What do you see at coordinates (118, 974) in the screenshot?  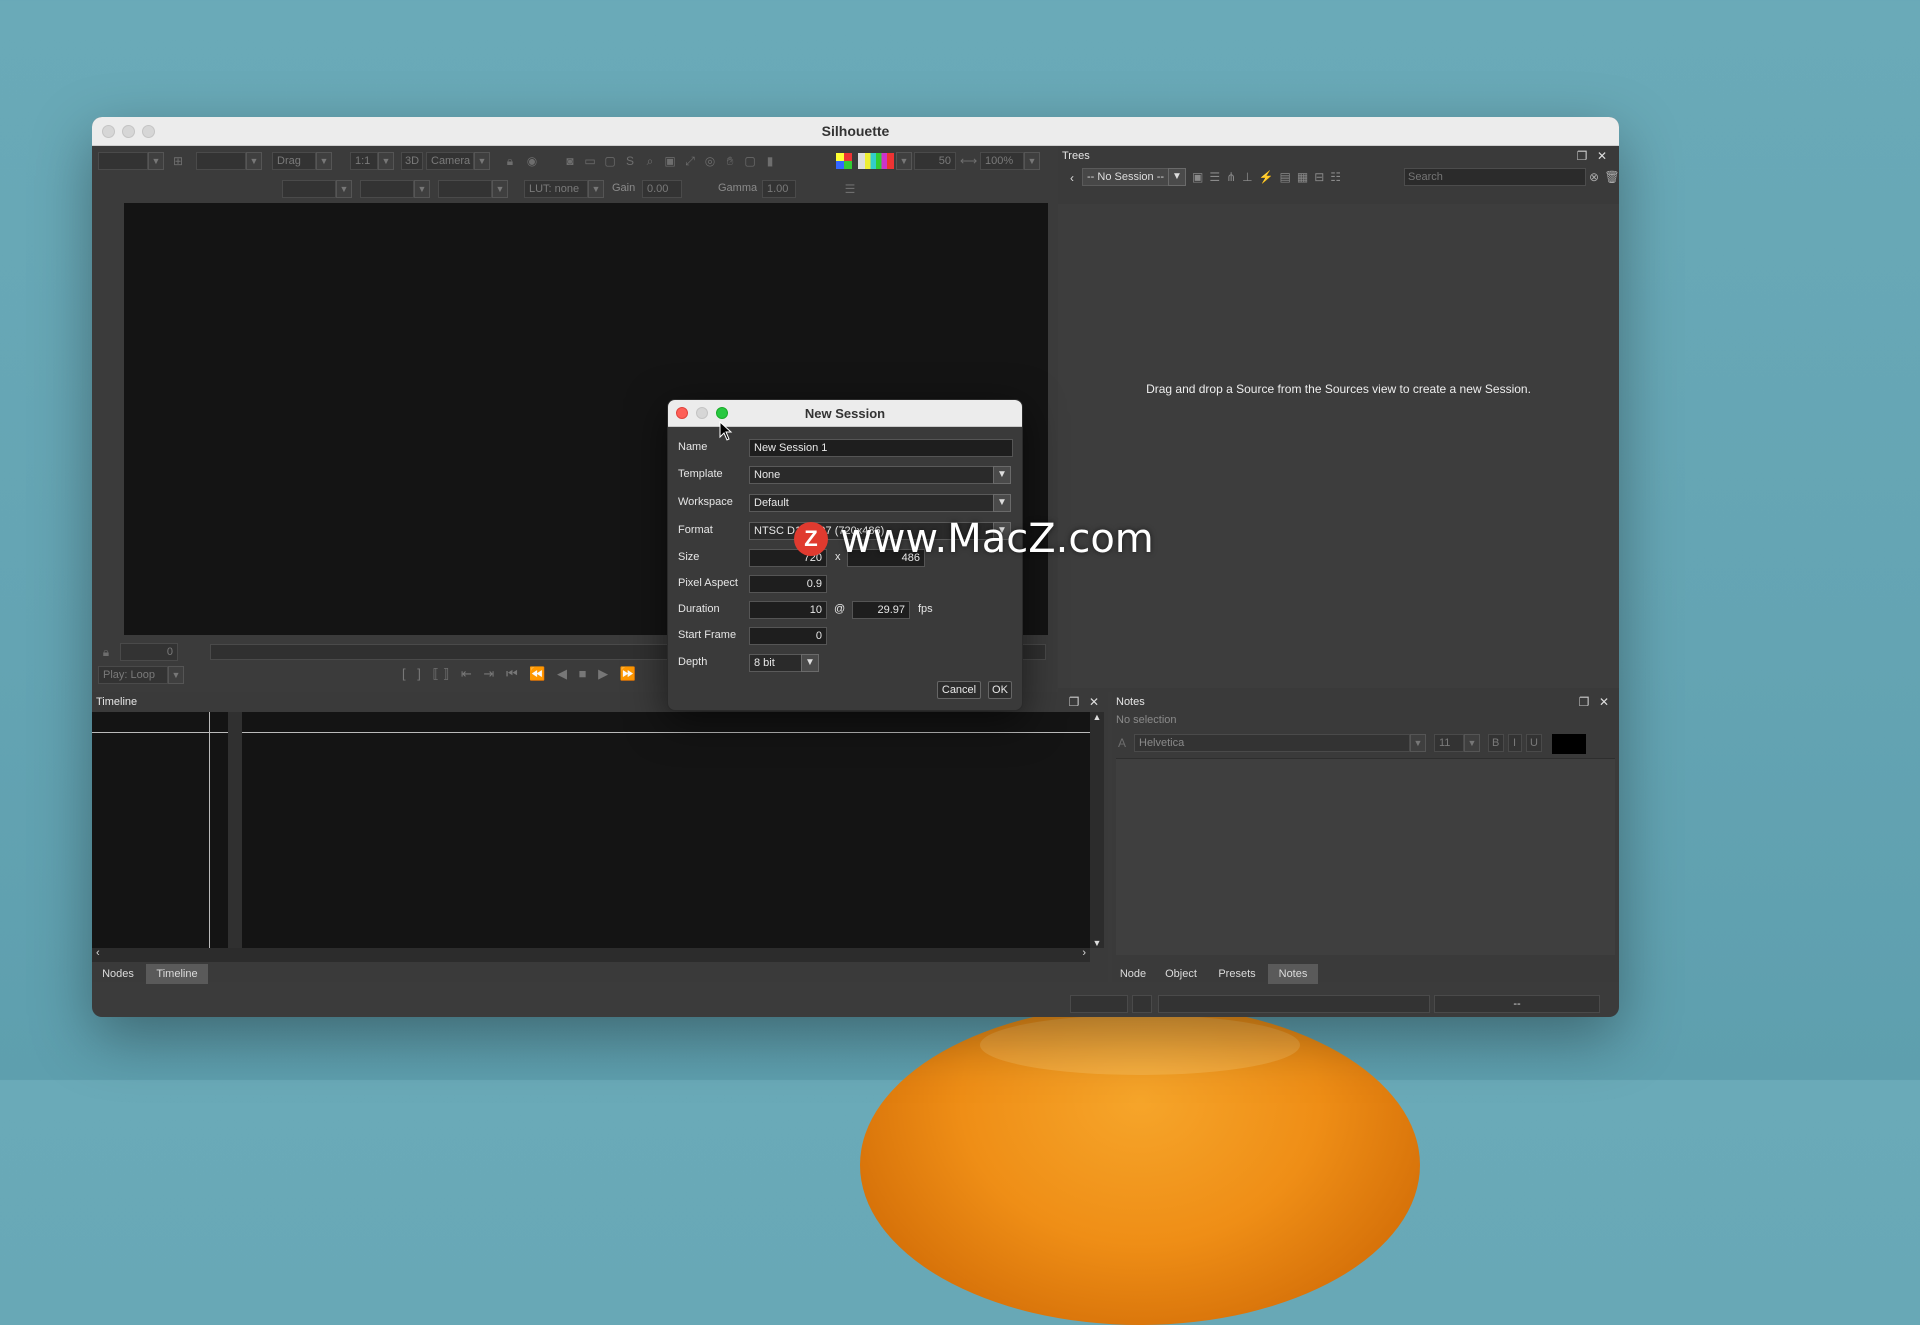 I see `tab-nodes: Nodes` at bounding box center [118, 974].